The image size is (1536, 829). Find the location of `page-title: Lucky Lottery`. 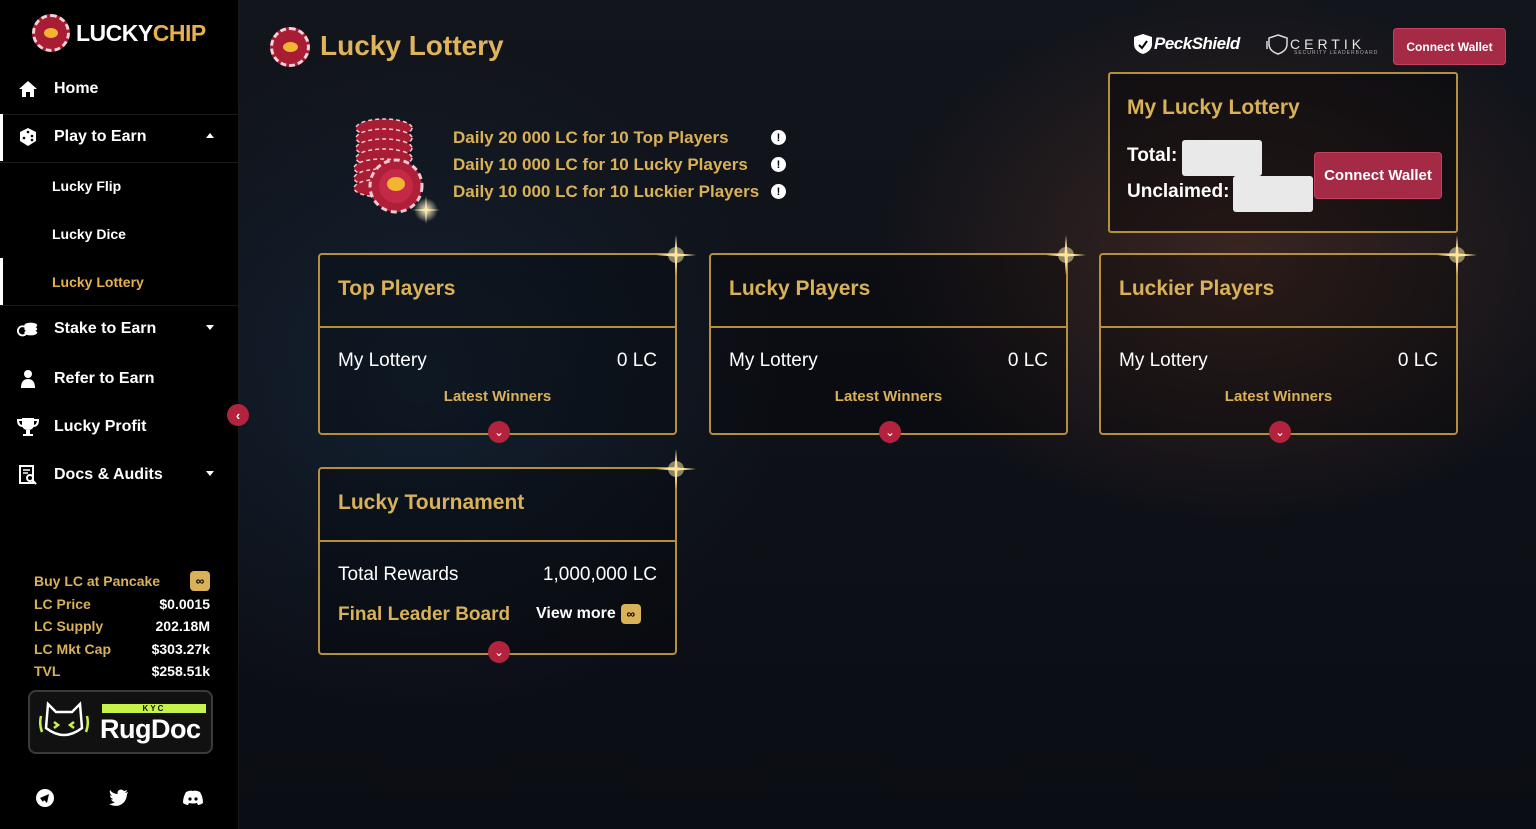

page-title: Lucky Lottery is located at coordinates (412, 45).